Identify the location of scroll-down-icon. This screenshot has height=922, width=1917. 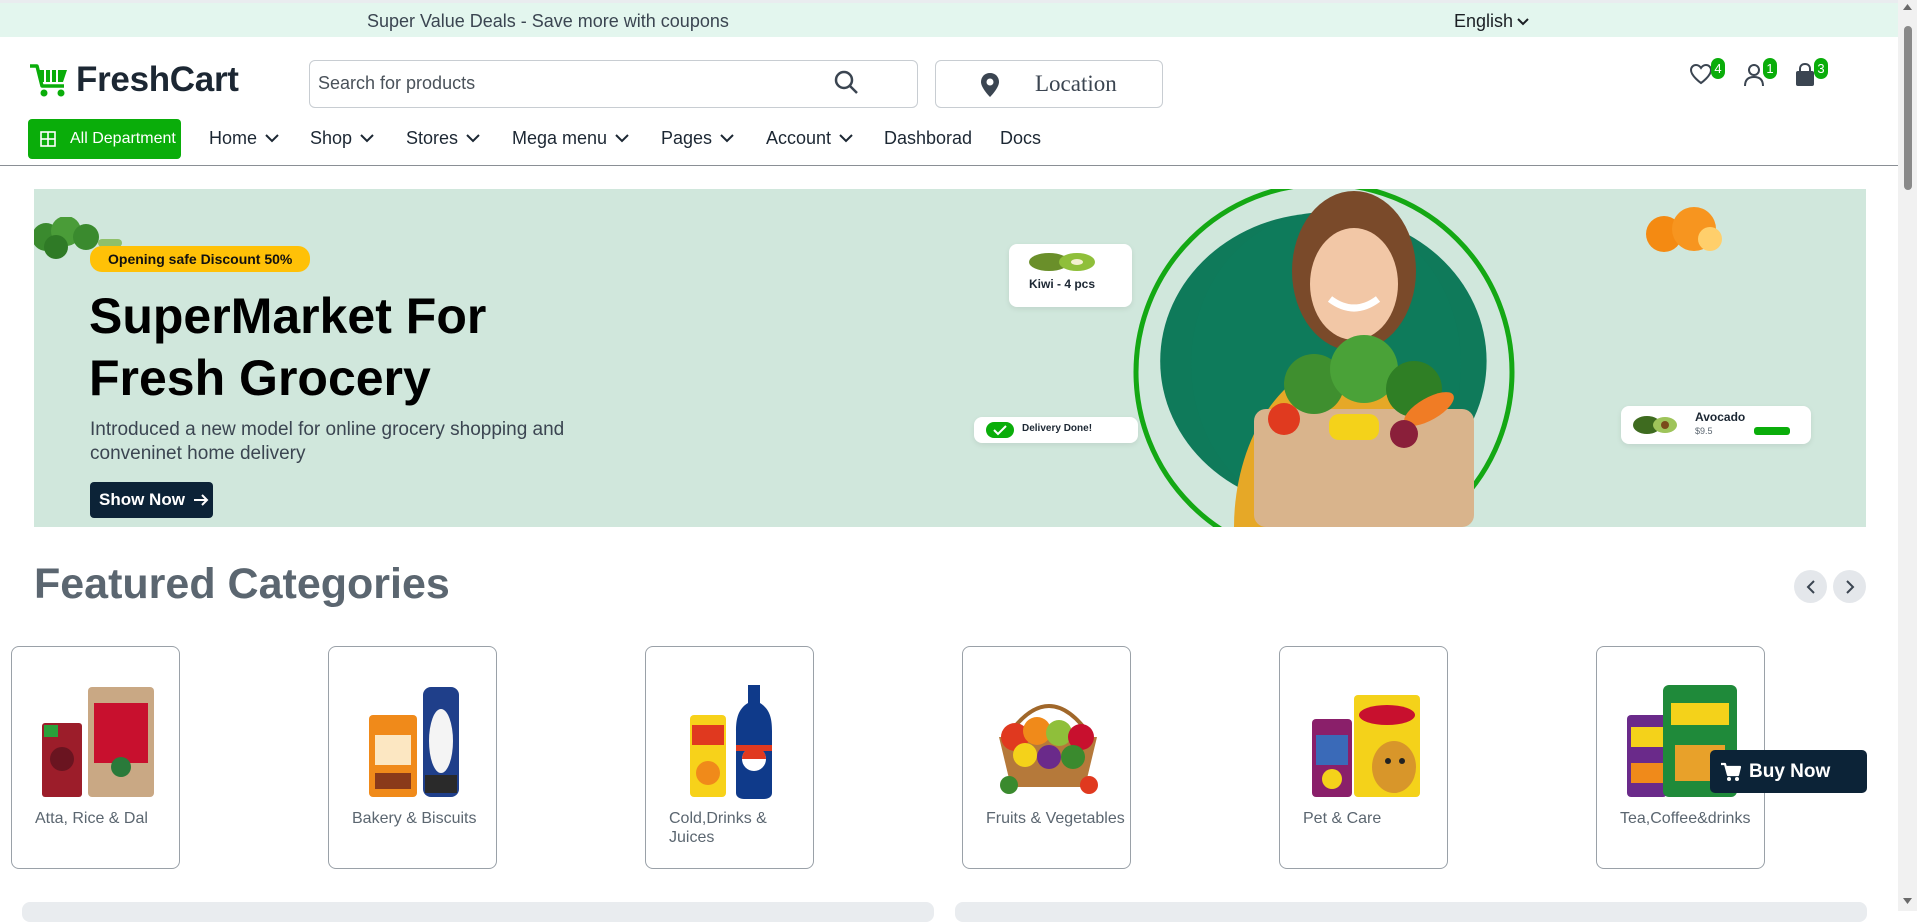
(1907, 901).